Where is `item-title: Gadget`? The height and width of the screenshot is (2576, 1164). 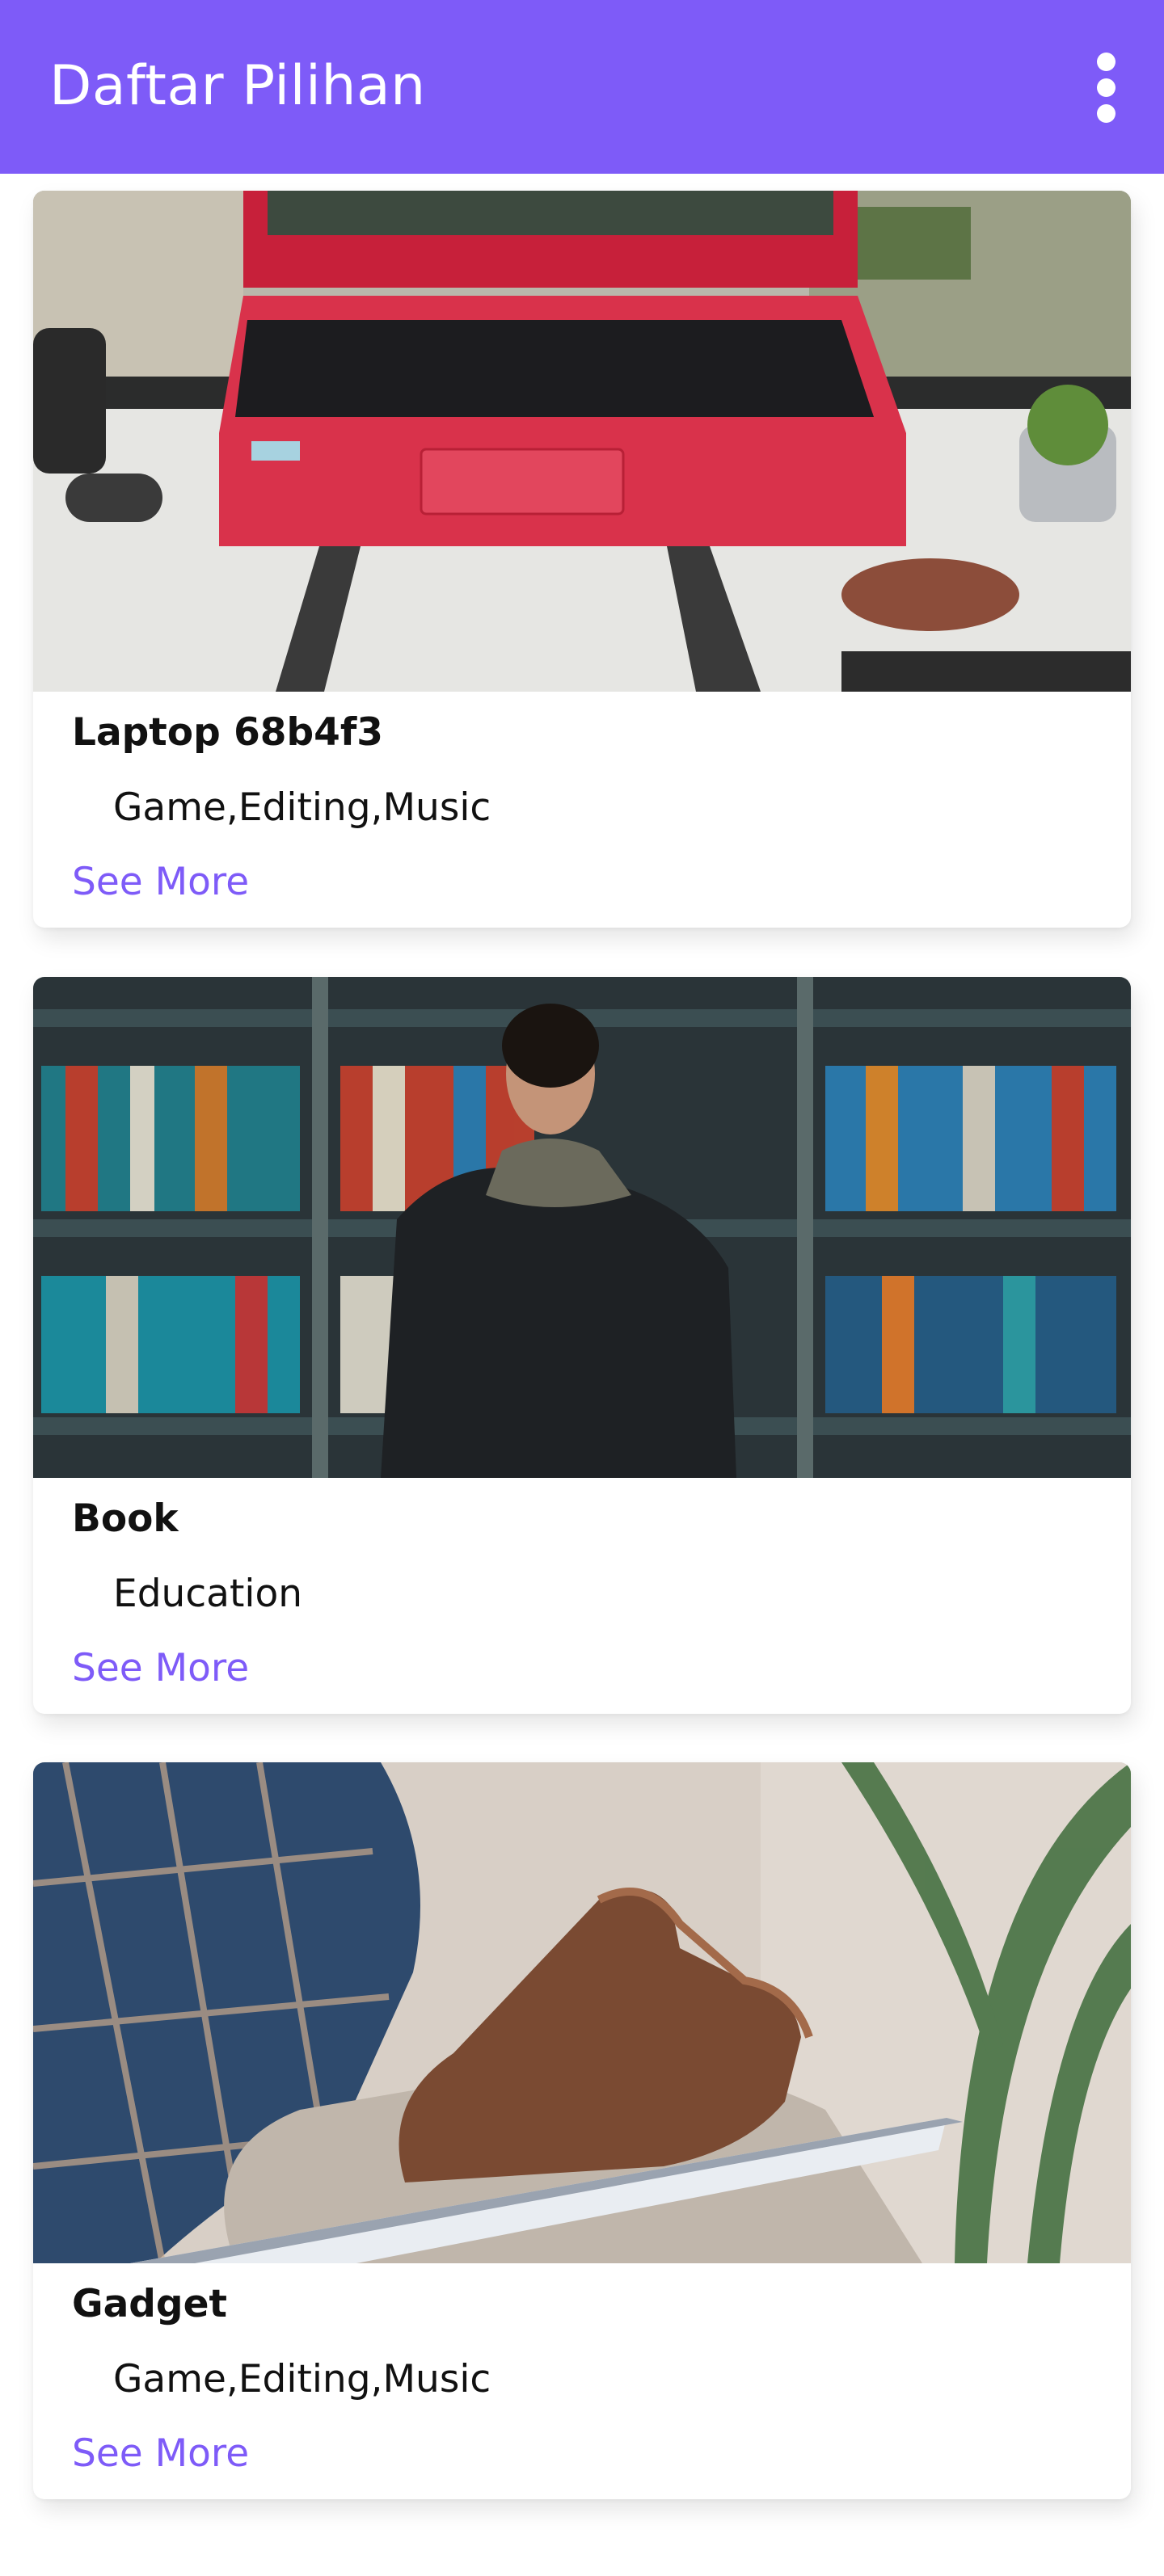
item-title: Gadget is located at coordinates (149, 2304).